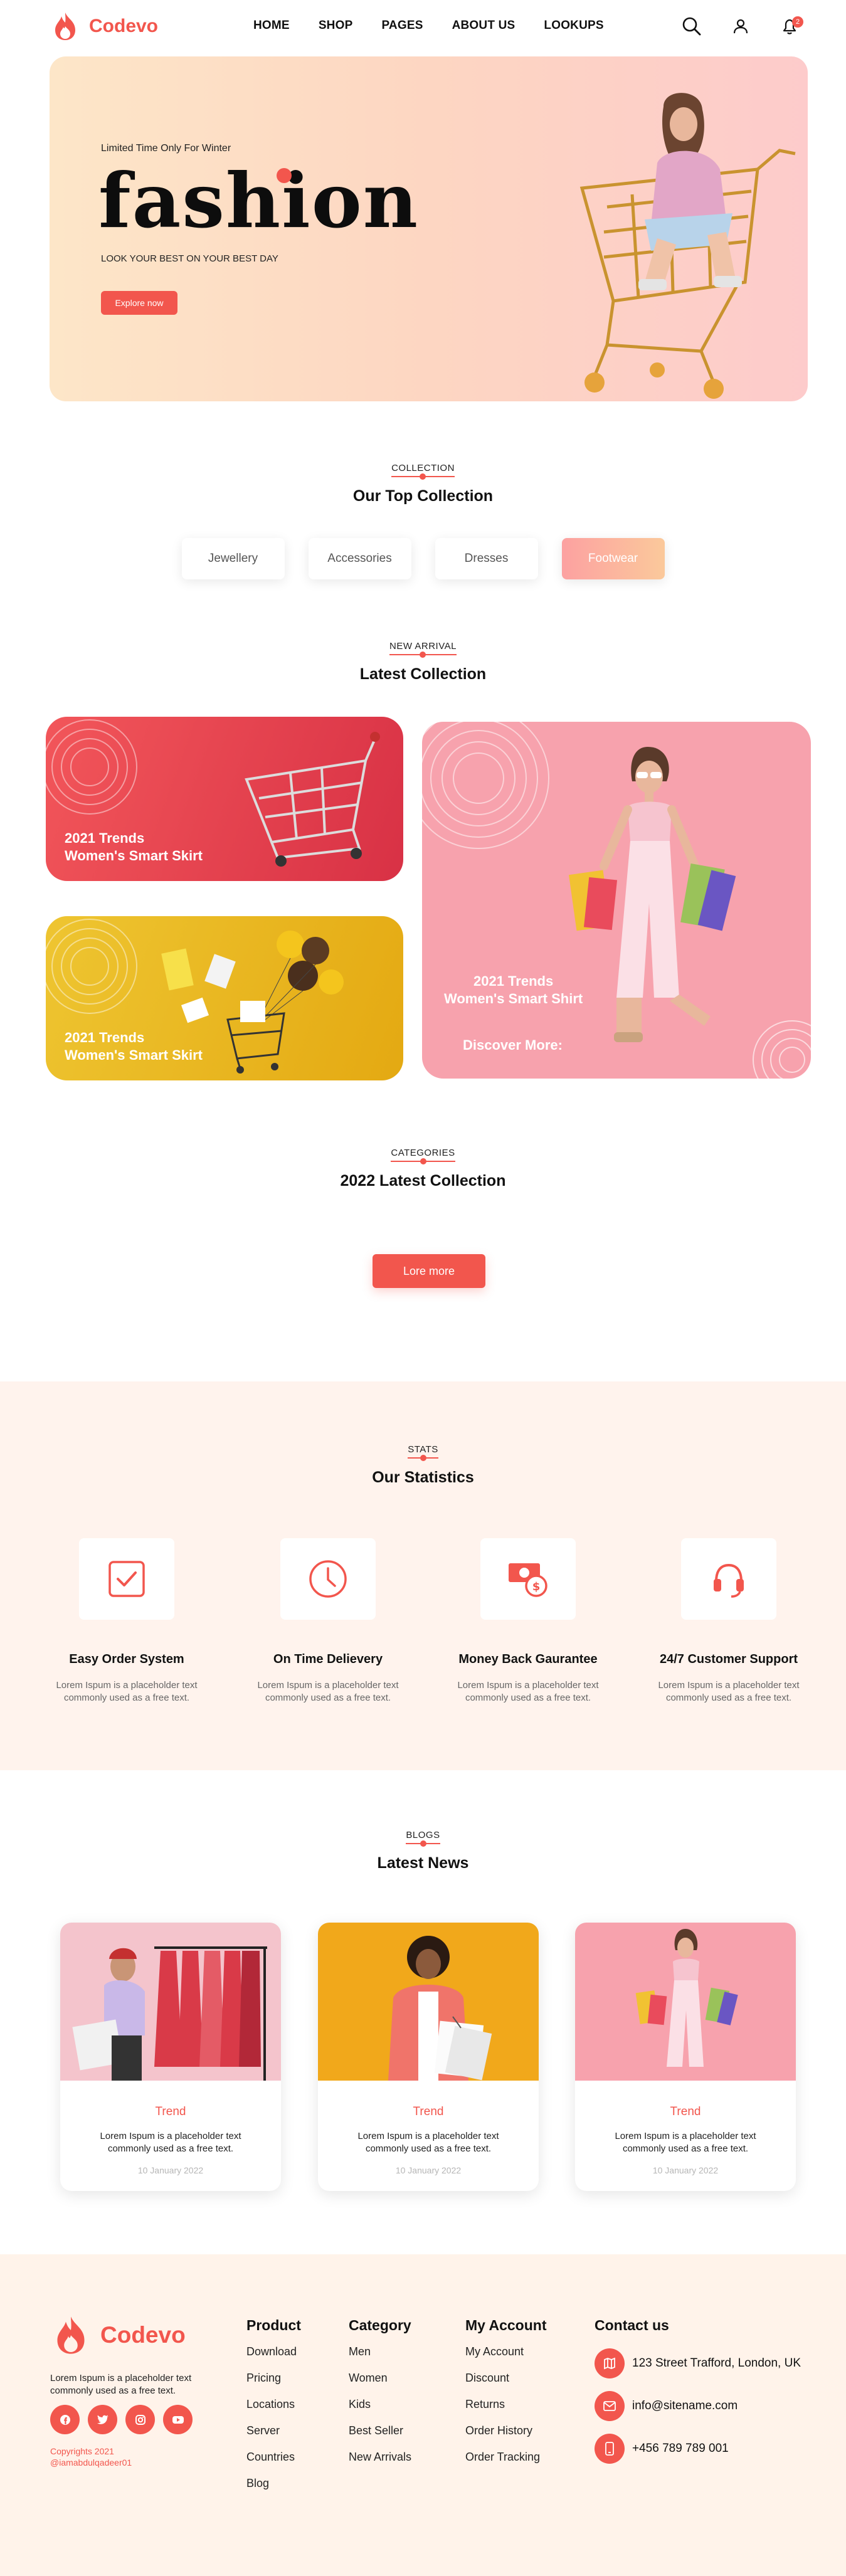  Describe the element at coordinates (423, 484) in the screenshot. I see `collection-section-title: COLLECTION Our Top Collection` at that location.